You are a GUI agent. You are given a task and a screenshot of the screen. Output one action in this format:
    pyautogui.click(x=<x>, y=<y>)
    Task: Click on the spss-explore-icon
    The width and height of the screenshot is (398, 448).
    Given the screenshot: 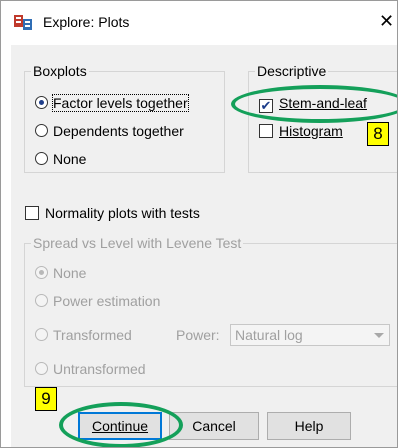 What is the action you would take?
    pyautogui.click(x=23, y=22)
    